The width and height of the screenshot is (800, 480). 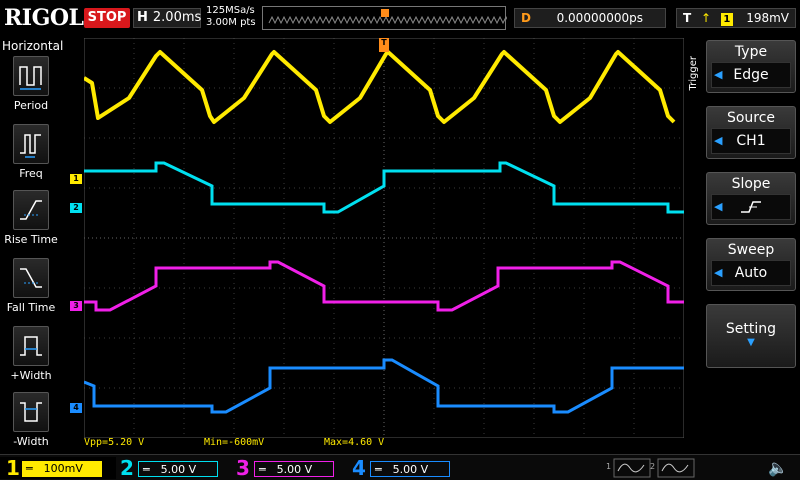 What do you see at coordinates (726, 19) in the screenshot?
I see `trigger-source-badge: 1` at bounding box center [726, 19].